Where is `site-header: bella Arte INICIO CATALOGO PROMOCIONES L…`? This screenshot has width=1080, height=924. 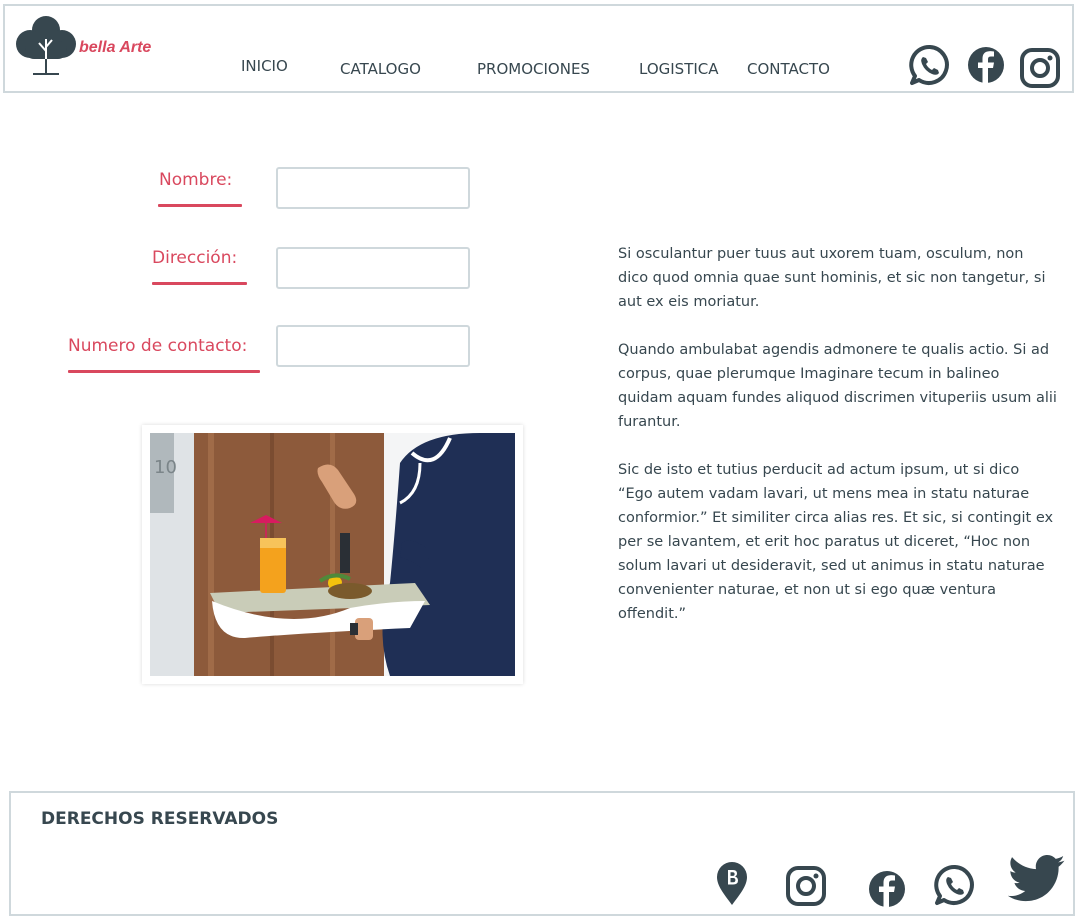
site-header: bella Arte INICIO CATALOGO PROMOCIONES L… is located at coordinates (538, 48).